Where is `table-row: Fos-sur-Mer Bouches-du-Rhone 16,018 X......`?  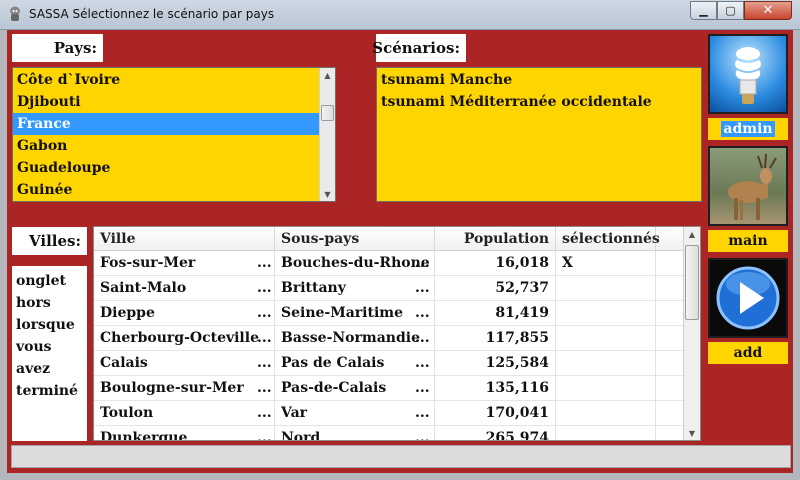 table-row: Fos-sur-Mer Bouches-du-Rhone 16,018 X...... is located at coordinates (388, 263).